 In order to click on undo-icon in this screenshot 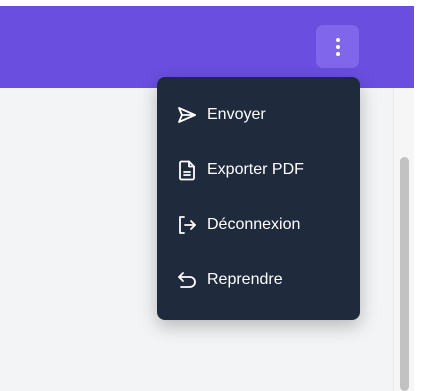, I will do `click(187, 280)`.